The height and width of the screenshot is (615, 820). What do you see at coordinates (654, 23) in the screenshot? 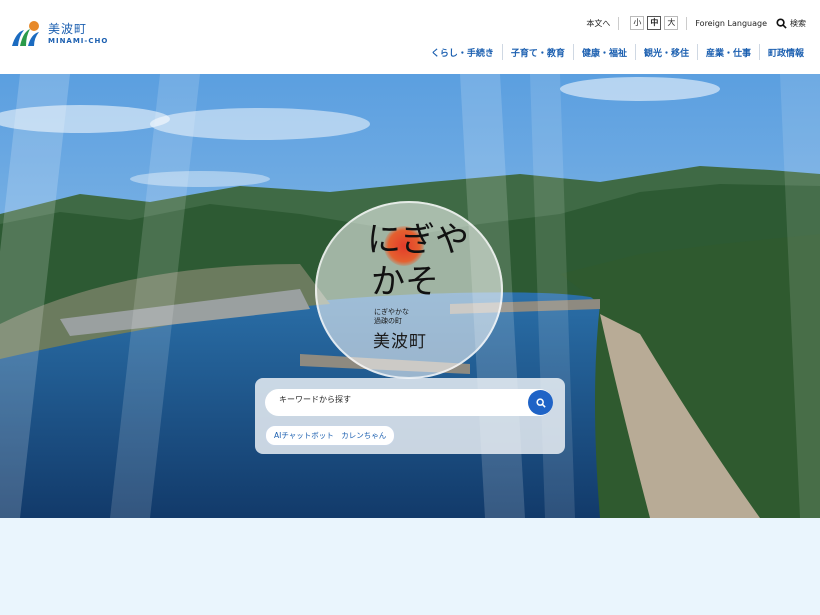
I see `font-size-medium-button: 中` at bounding box center [654, 23].